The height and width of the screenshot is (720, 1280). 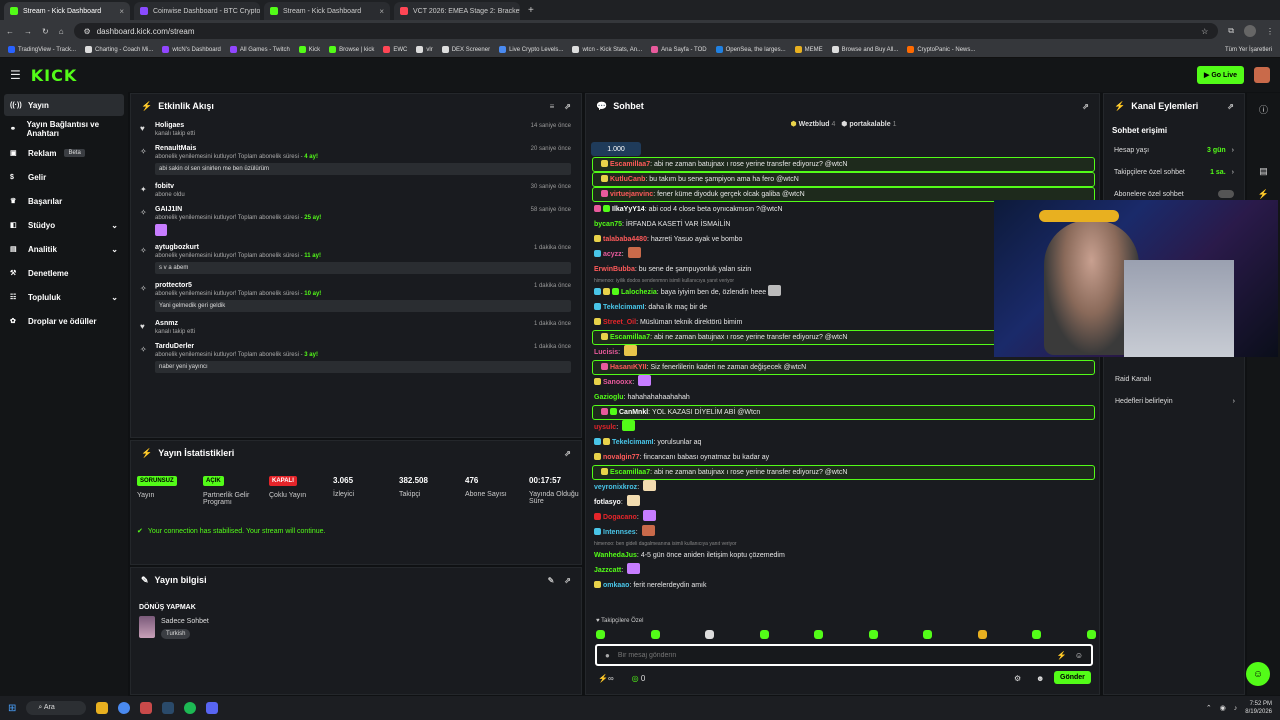 I want to click on channel-points-icon: ⚡∞, so click(x=606, y=678).